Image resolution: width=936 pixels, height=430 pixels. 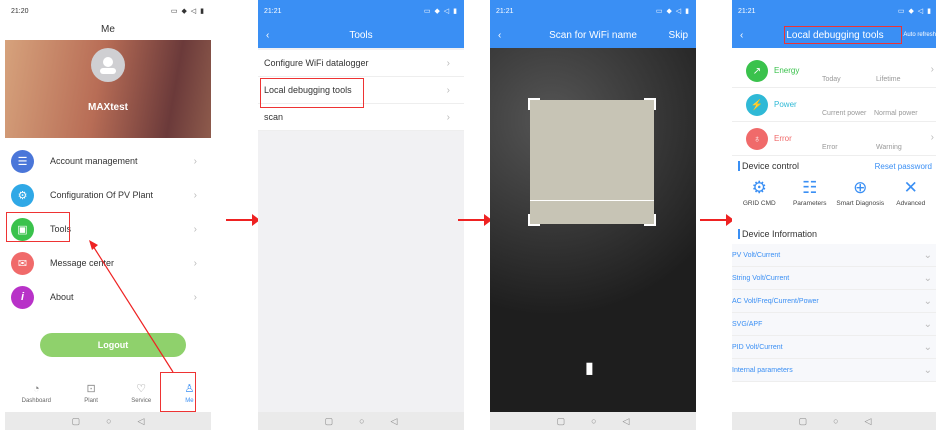 I want to click on info-label: PV Volt/Current, so click(x=756, y=255).